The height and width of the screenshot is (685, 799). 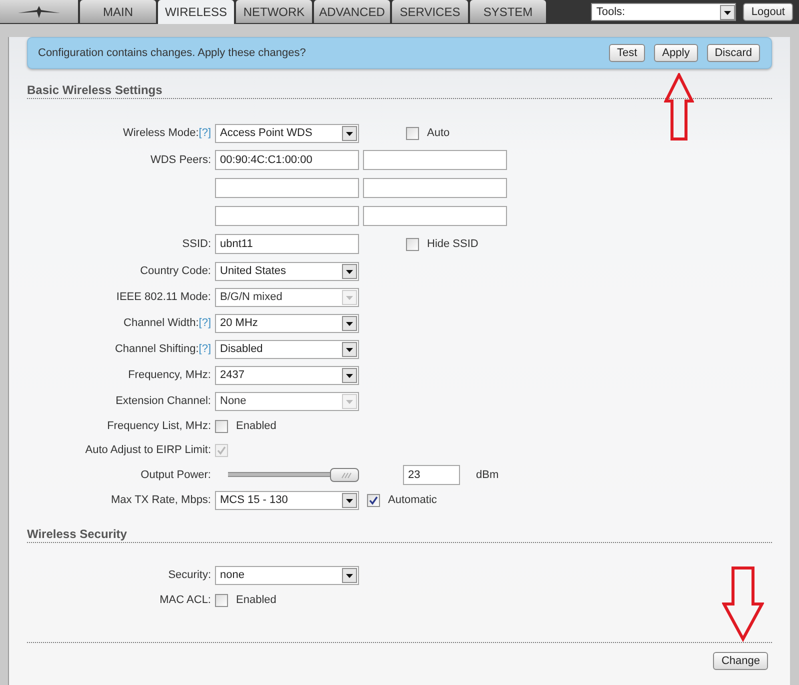 What do you see at coordinates (438, 133) in the screenshot?
I see `checkbox-label: Auto` at bounding box center [438, 133].